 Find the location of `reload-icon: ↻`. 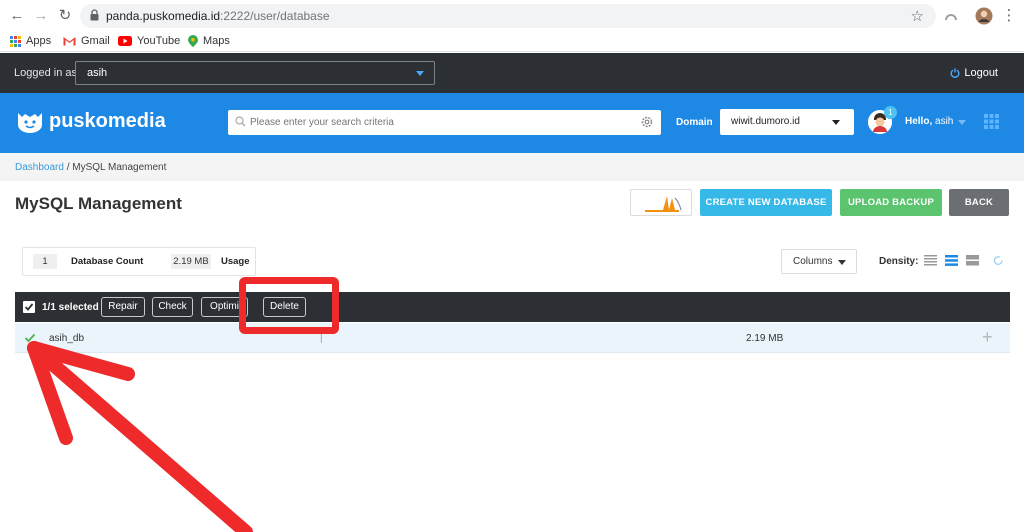

reload-icon: ↻ is located at coordinates (65, 16).